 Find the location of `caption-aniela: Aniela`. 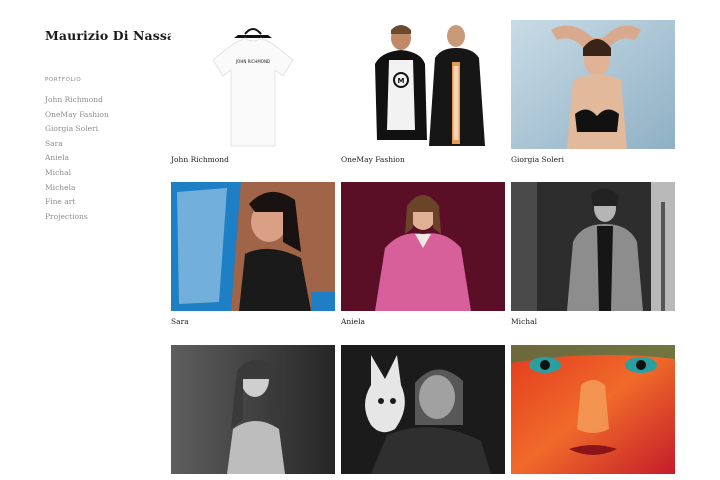

caption-aniela: Aniela is located at coordinates (423, 321).